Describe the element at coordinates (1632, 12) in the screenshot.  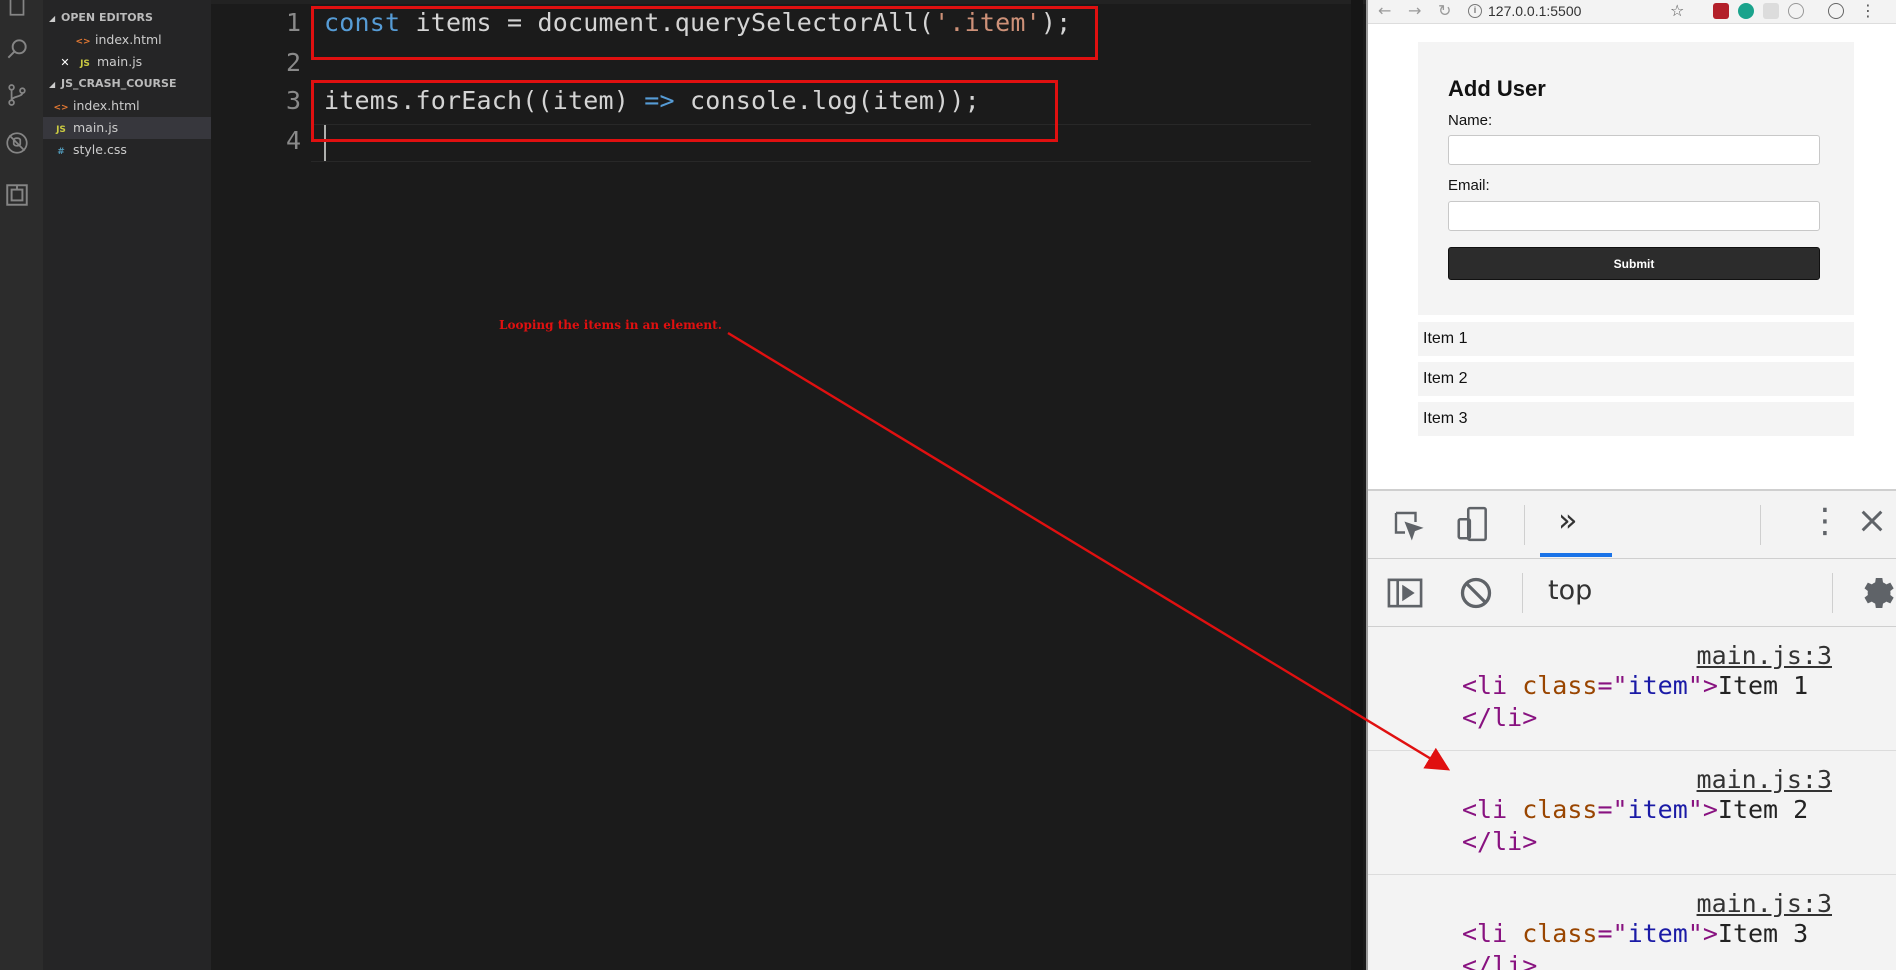
I see `address-bar: ← → ↻ i 127.0.0.1:5500 ☆ ⋮` at that location.